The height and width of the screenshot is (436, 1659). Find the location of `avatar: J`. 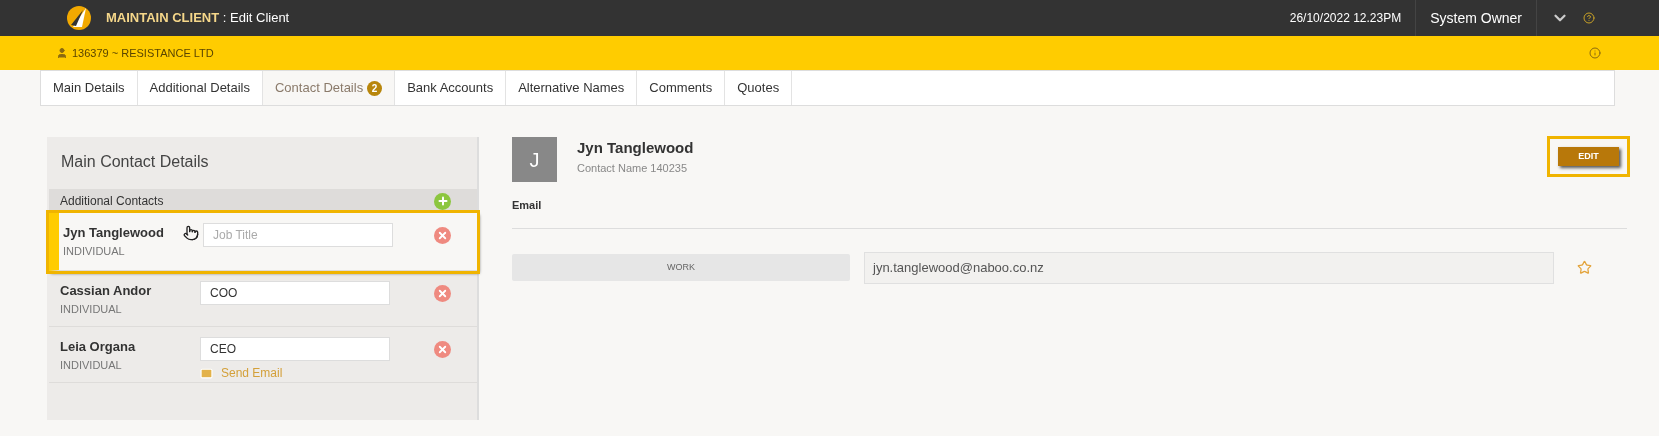

avatar: J is located at coordinates (534, 159).